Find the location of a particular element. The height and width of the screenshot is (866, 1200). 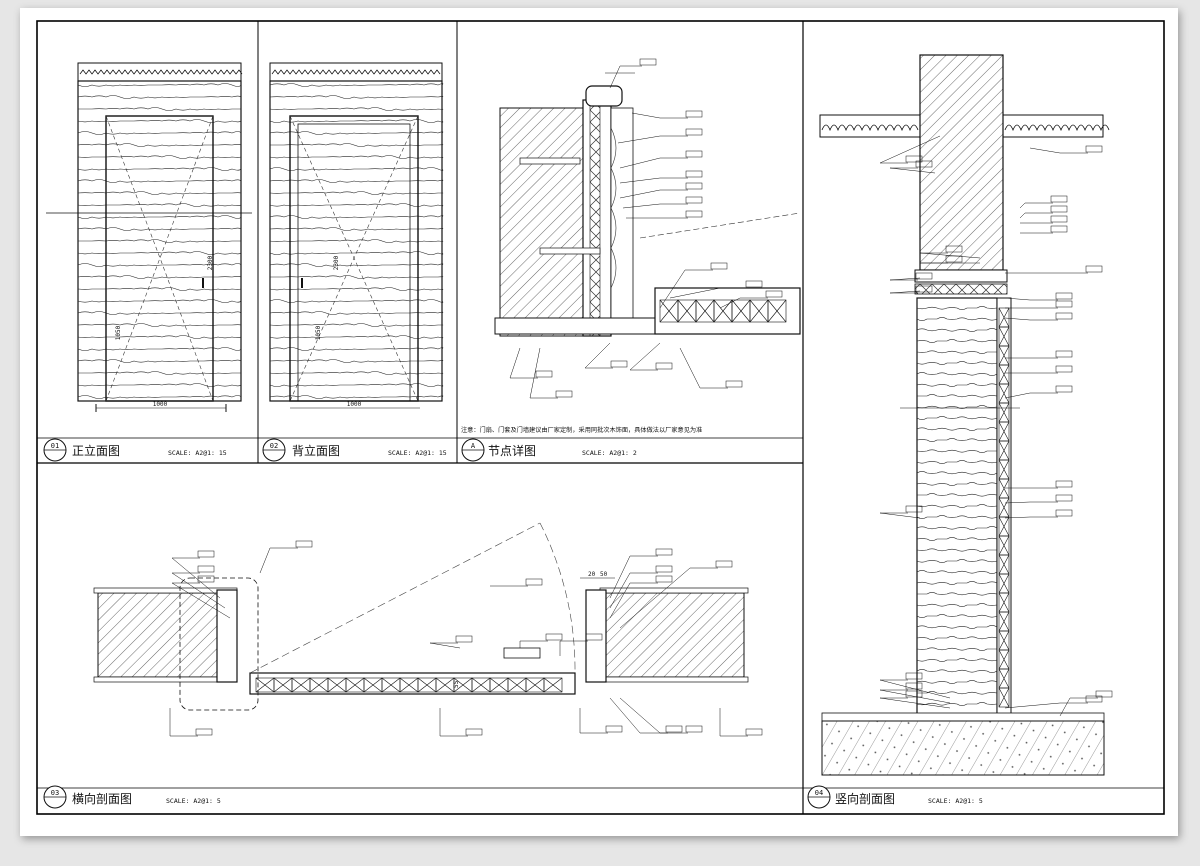

detail-note: 注意：门扇、门套及门墙建议由厂家定制，采用同批次木饰面，具体做法以厂家意见为准 is located at coordinates (581, 430).